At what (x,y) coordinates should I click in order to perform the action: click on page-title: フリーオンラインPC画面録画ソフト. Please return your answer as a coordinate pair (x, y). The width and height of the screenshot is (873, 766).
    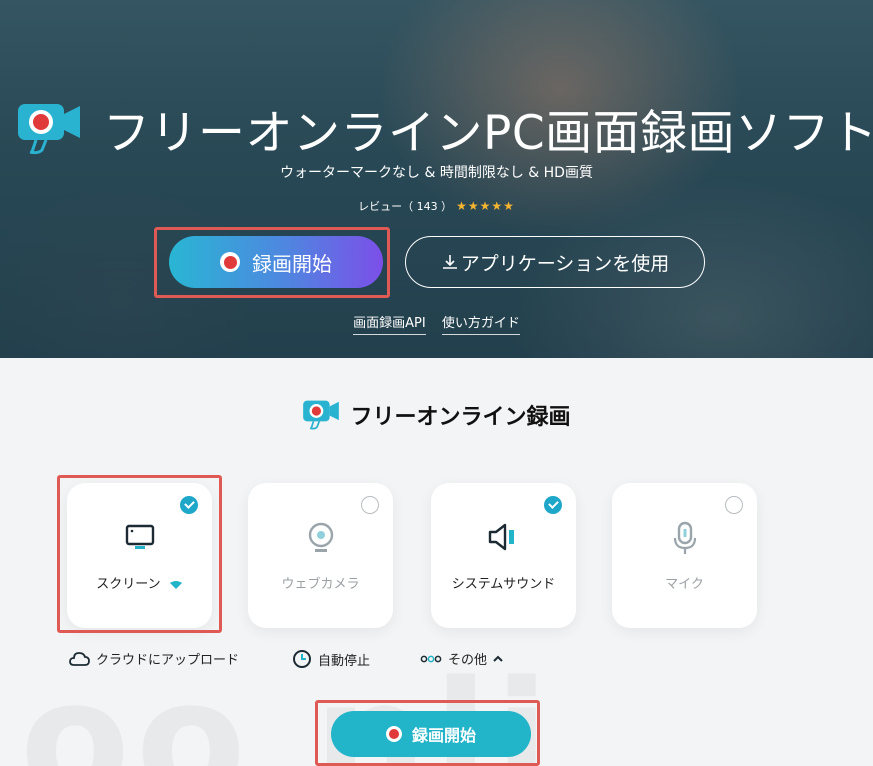
    Looking at the image, I should click on (488, 133).